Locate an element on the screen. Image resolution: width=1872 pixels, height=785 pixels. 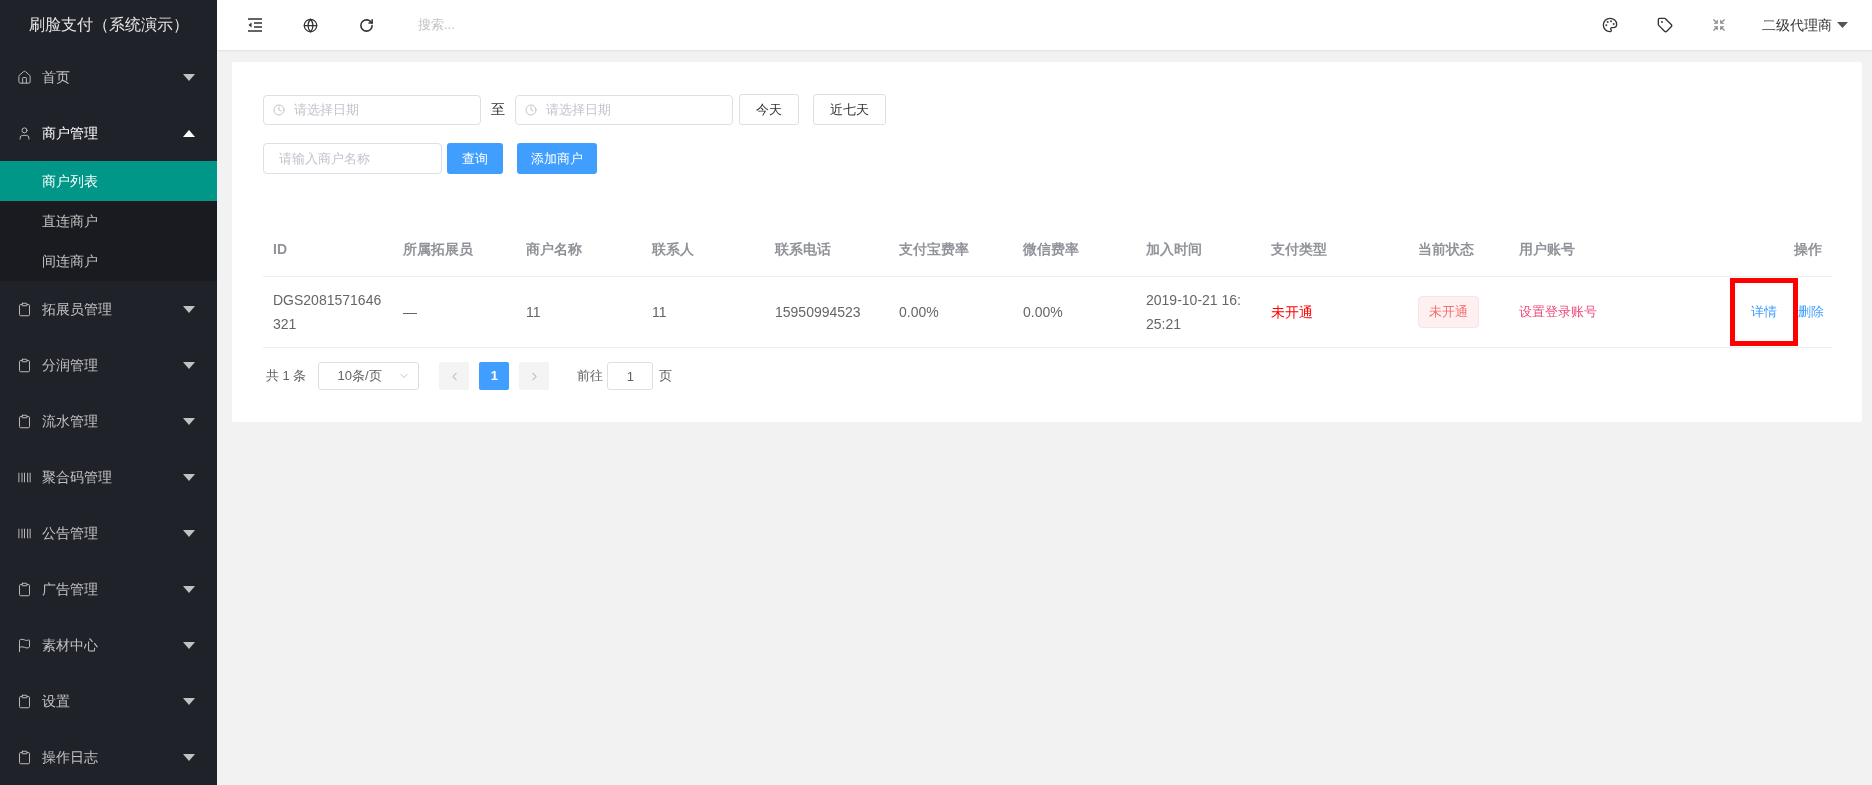
column-header: 支付类型 is located at coordinates (1299, 249).